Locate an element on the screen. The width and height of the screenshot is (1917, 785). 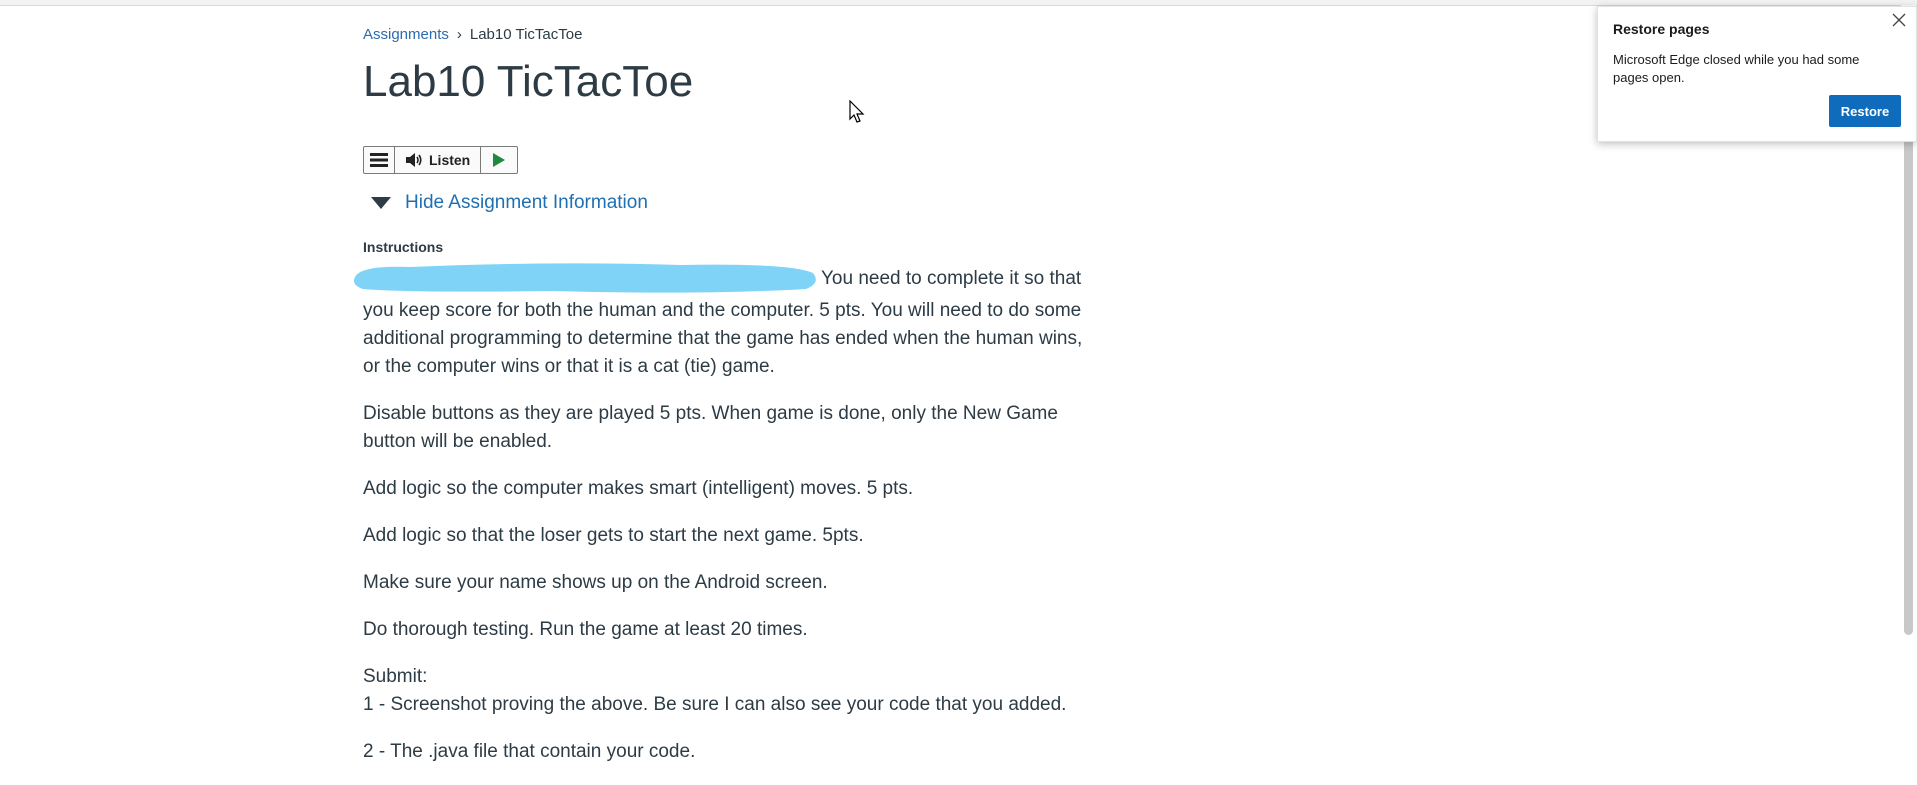
toggle-label: Hide Assignment Information is located at coordinates (526, 202).